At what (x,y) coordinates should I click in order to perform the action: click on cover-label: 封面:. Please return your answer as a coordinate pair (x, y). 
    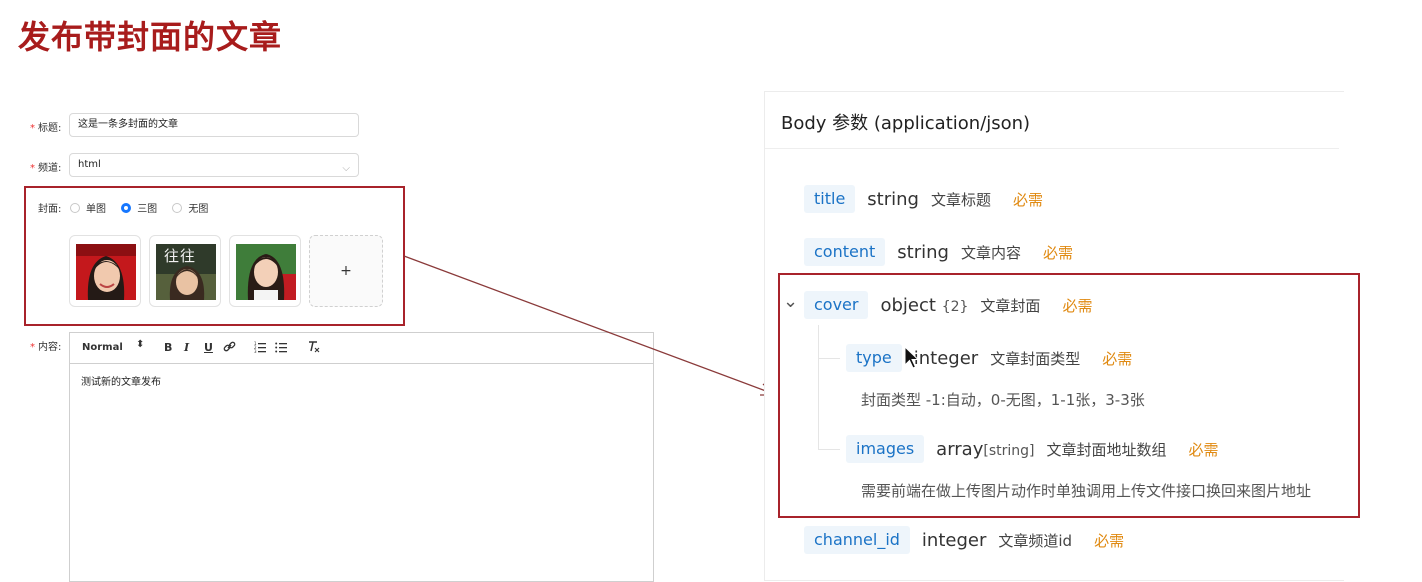
    Looking at the image, I should click on (50, 209).